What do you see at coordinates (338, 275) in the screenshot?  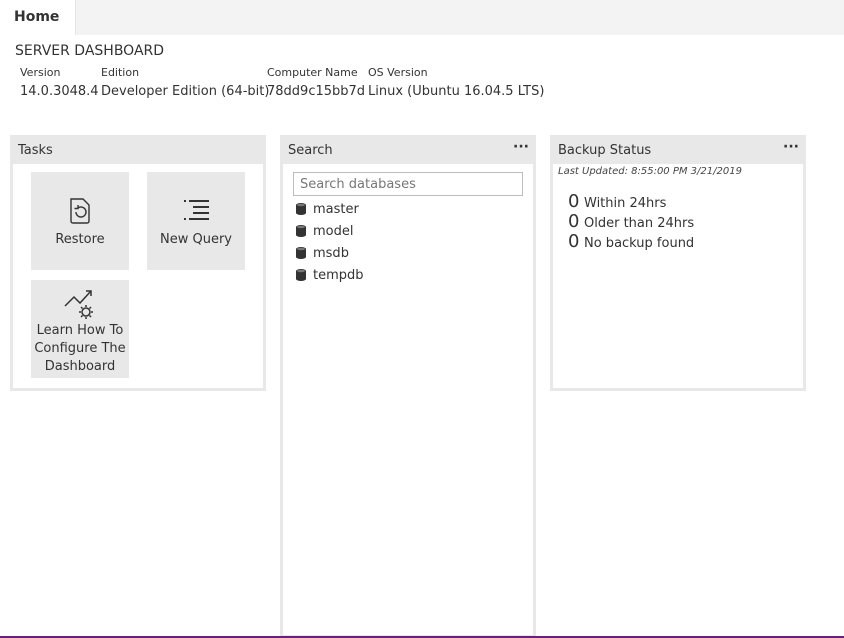 I see `database-name: tempdb` at bounding box center [338, 275].